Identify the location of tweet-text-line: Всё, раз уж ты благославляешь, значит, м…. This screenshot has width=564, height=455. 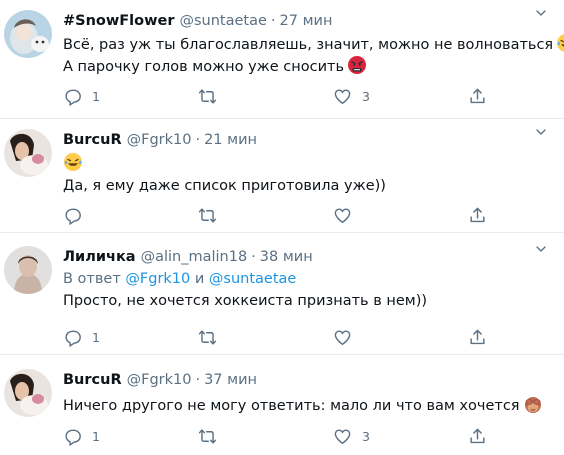
(307, 44).